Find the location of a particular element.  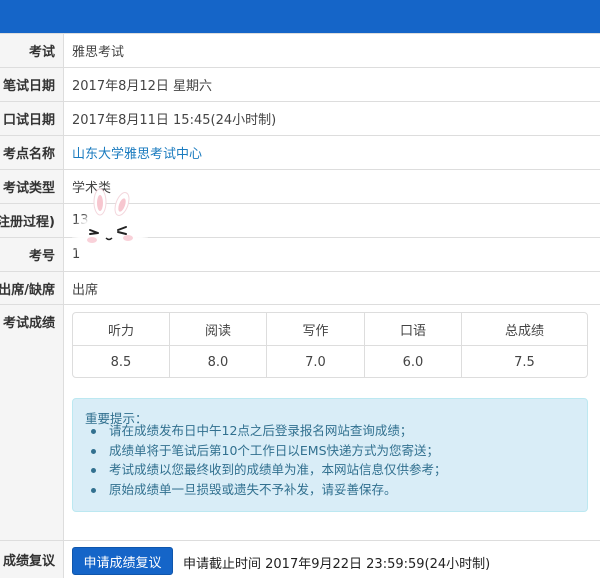

label-exam-no: 考号 is located at coordinates (32, 254).